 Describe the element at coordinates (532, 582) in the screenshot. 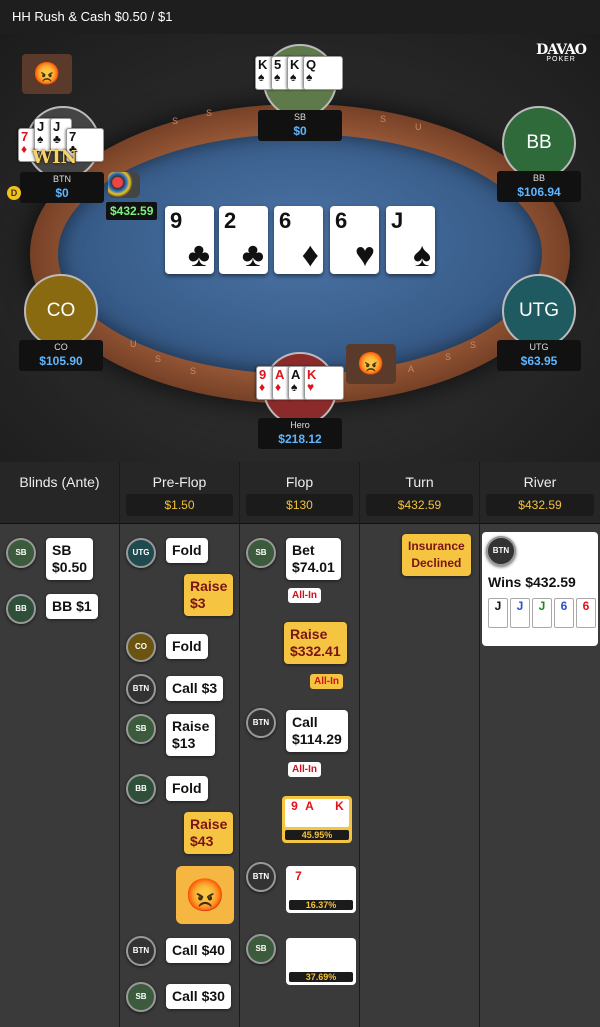

I see `wins-amount: Wins $432.59` at that location.